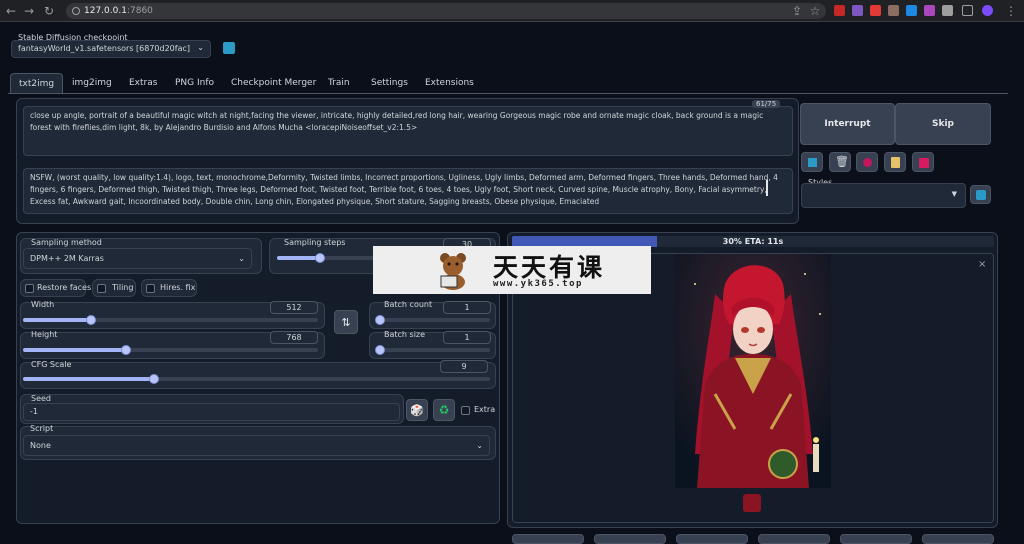 The image size is (1024, 544). What do you see at coordinates (752, 503) in the screenshot?
I see `gallery-thumbnail` at bounding box center [752, 503].